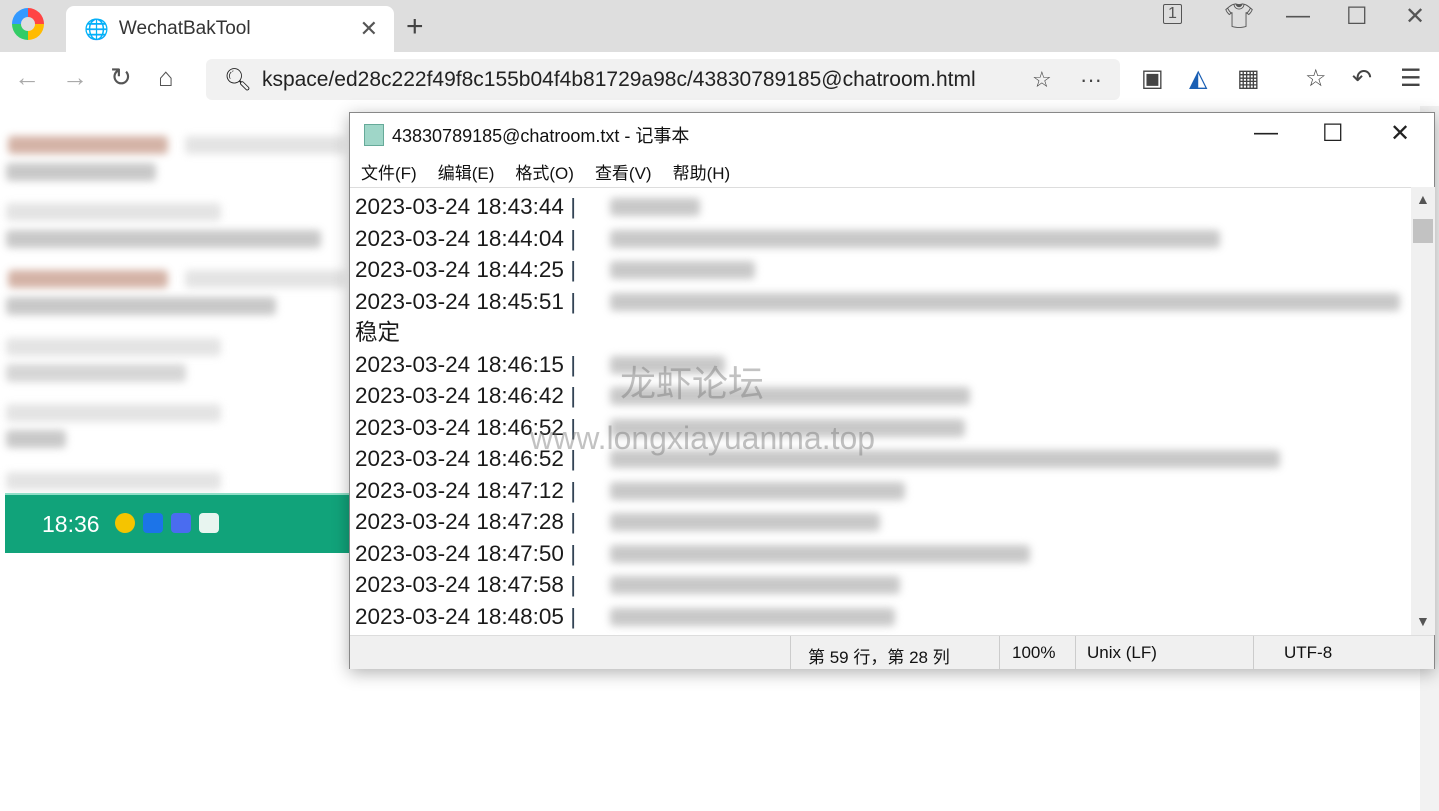 This screenshot has width=1439, height=811. I want to click on timestamp: 2023-03-24 18:46:15, so click(459, 364).